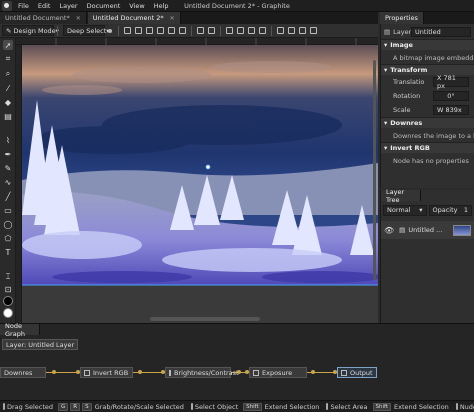  Describe the element at coordinates (86, 30) in the screenshot. I see `select-mode-dropdown: Deep Select▾` at that location.